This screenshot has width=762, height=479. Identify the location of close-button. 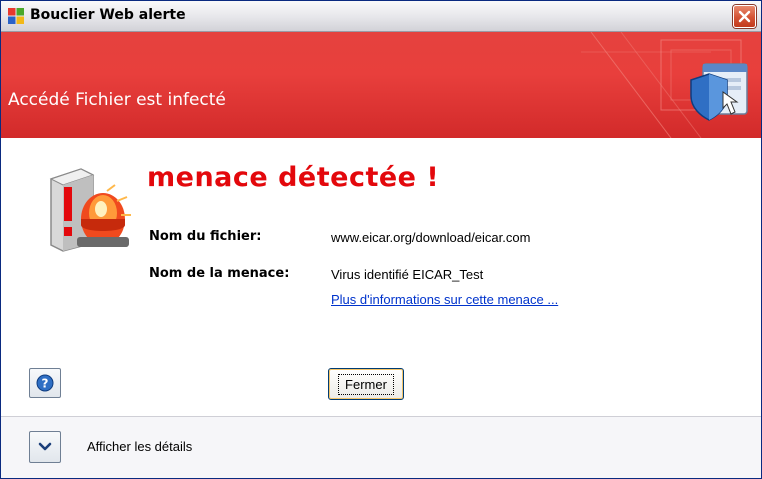
(744, 16).